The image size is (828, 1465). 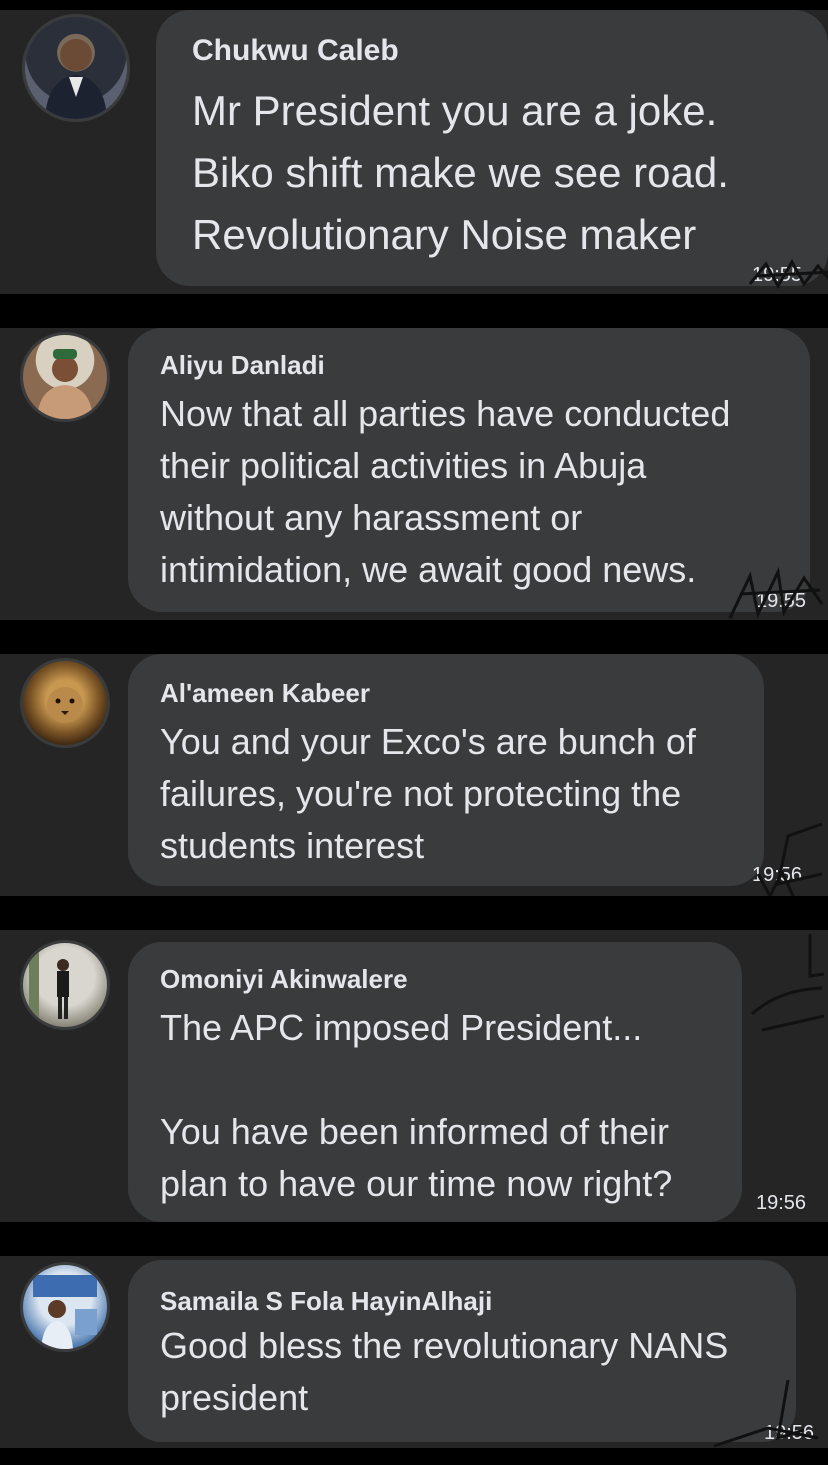 What do you see at coordinates (265, 693) in the screenshot?
I see `comment-author: Al'ameen Kabeer` at bounding box center [265, 693].